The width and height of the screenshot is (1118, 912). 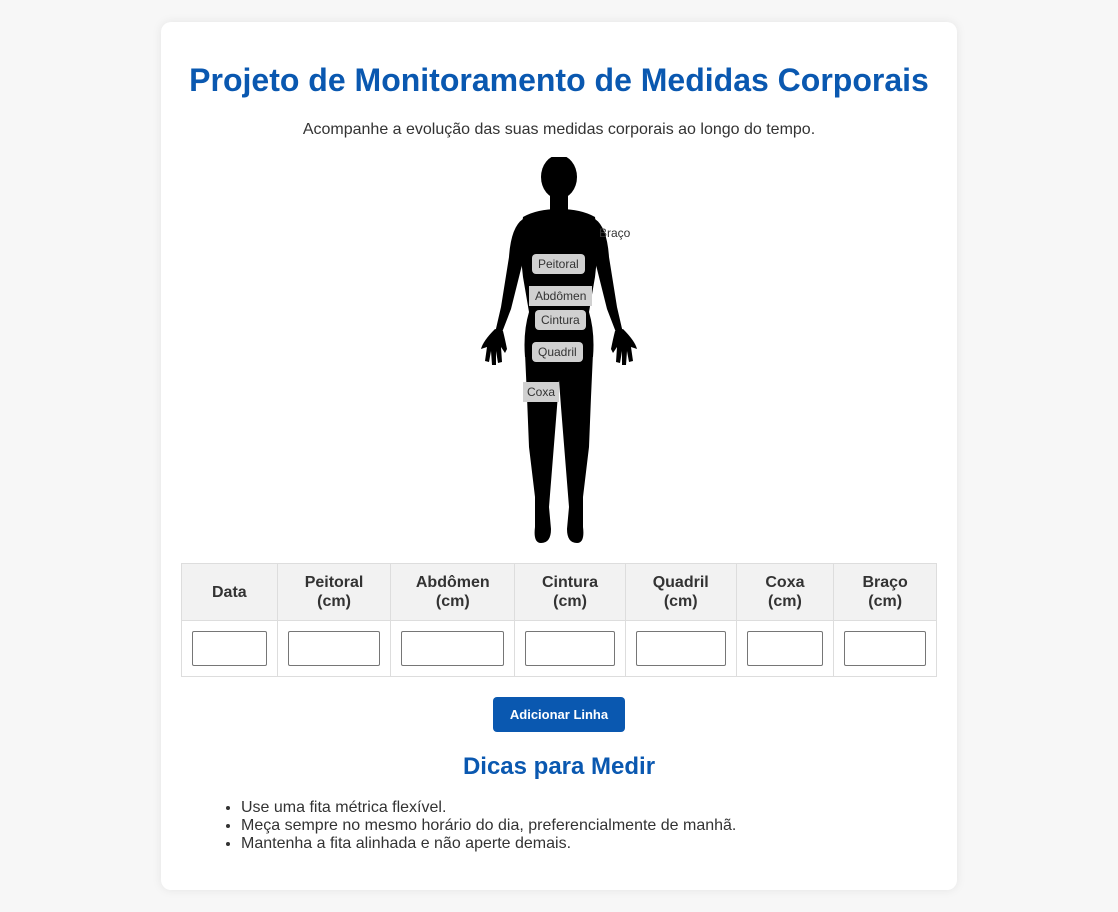 I want to click on coxa-input, so click(x=785, y=648).